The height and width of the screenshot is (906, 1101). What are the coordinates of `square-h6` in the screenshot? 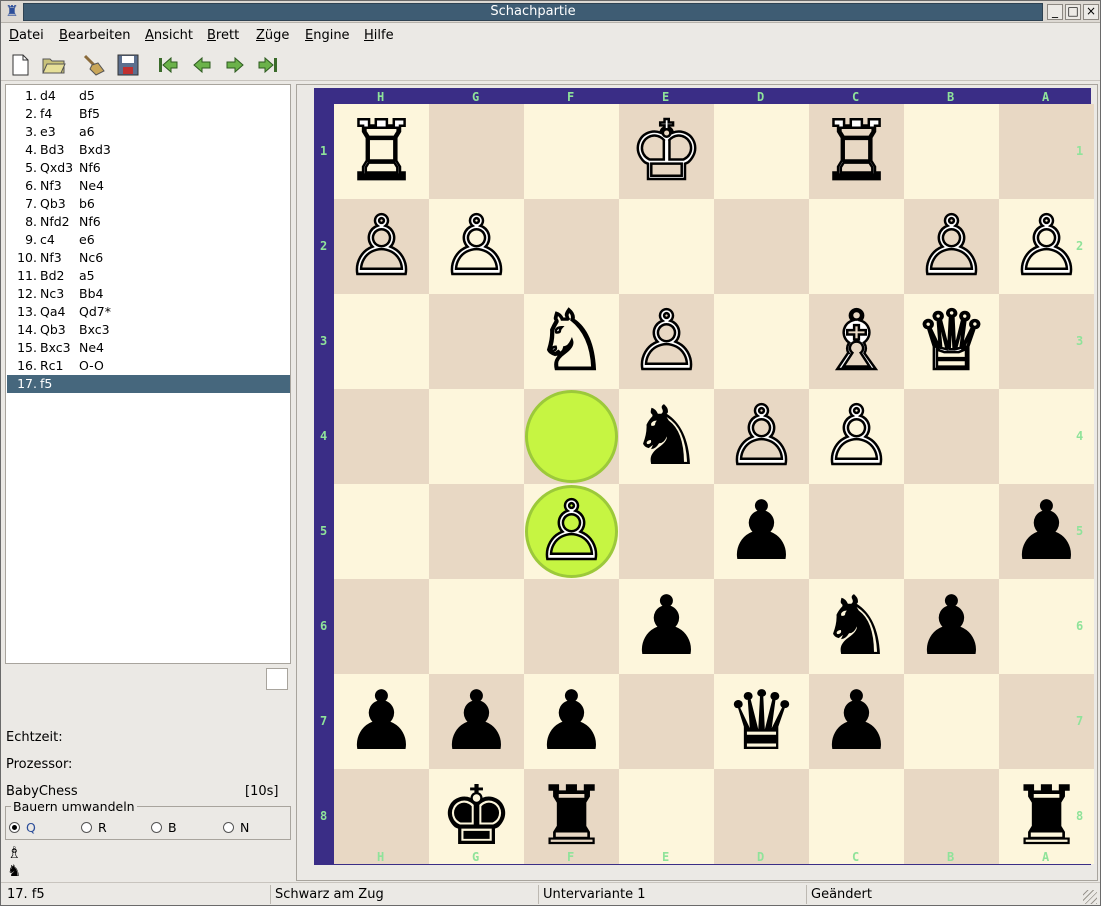 It's located at (381, 626).